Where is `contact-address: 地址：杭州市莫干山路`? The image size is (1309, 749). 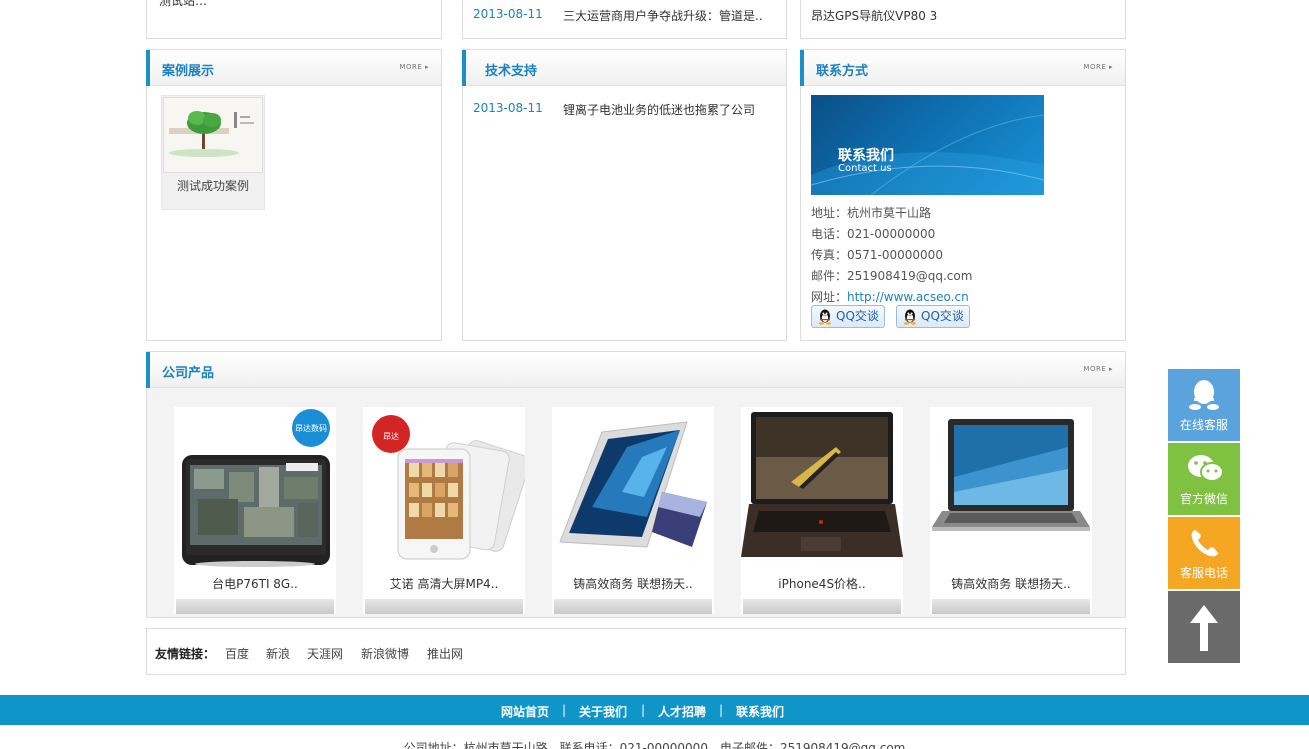 contact-address: 地址：杭州市莫干山路 is located at coordinates (871, 213).